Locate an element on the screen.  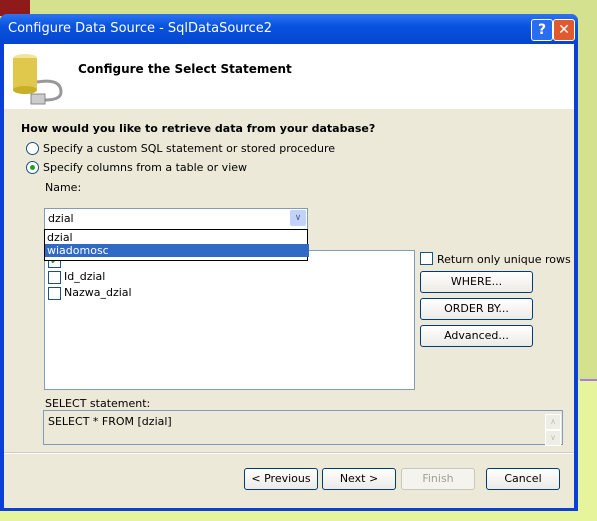
next-button: Next > is located at coordinates (359, 479).